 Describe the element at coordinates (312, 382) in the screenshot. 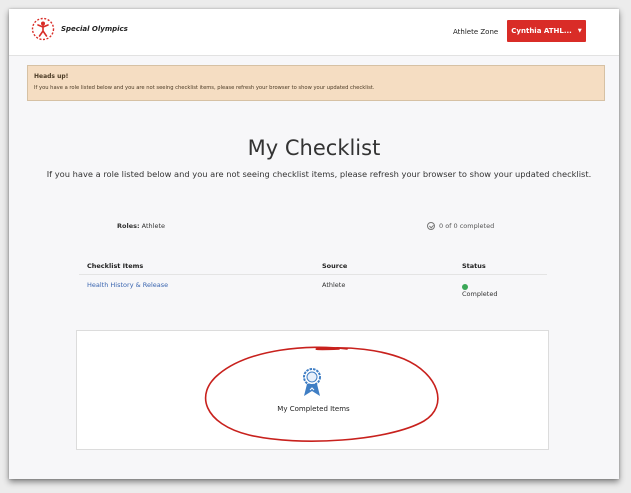

I see `award-ribbon-icon` at that location.